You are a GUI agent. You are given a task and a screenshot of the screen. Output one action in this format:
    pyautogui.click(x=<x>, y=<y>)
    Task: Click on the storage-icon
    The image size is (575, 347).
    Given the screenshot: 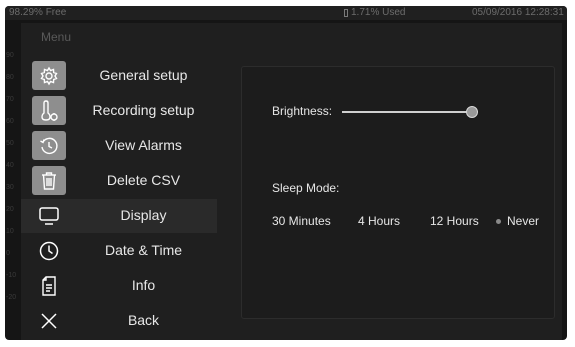 What is the action you would take?
    pyautogui.click(x=346, y=13)
    